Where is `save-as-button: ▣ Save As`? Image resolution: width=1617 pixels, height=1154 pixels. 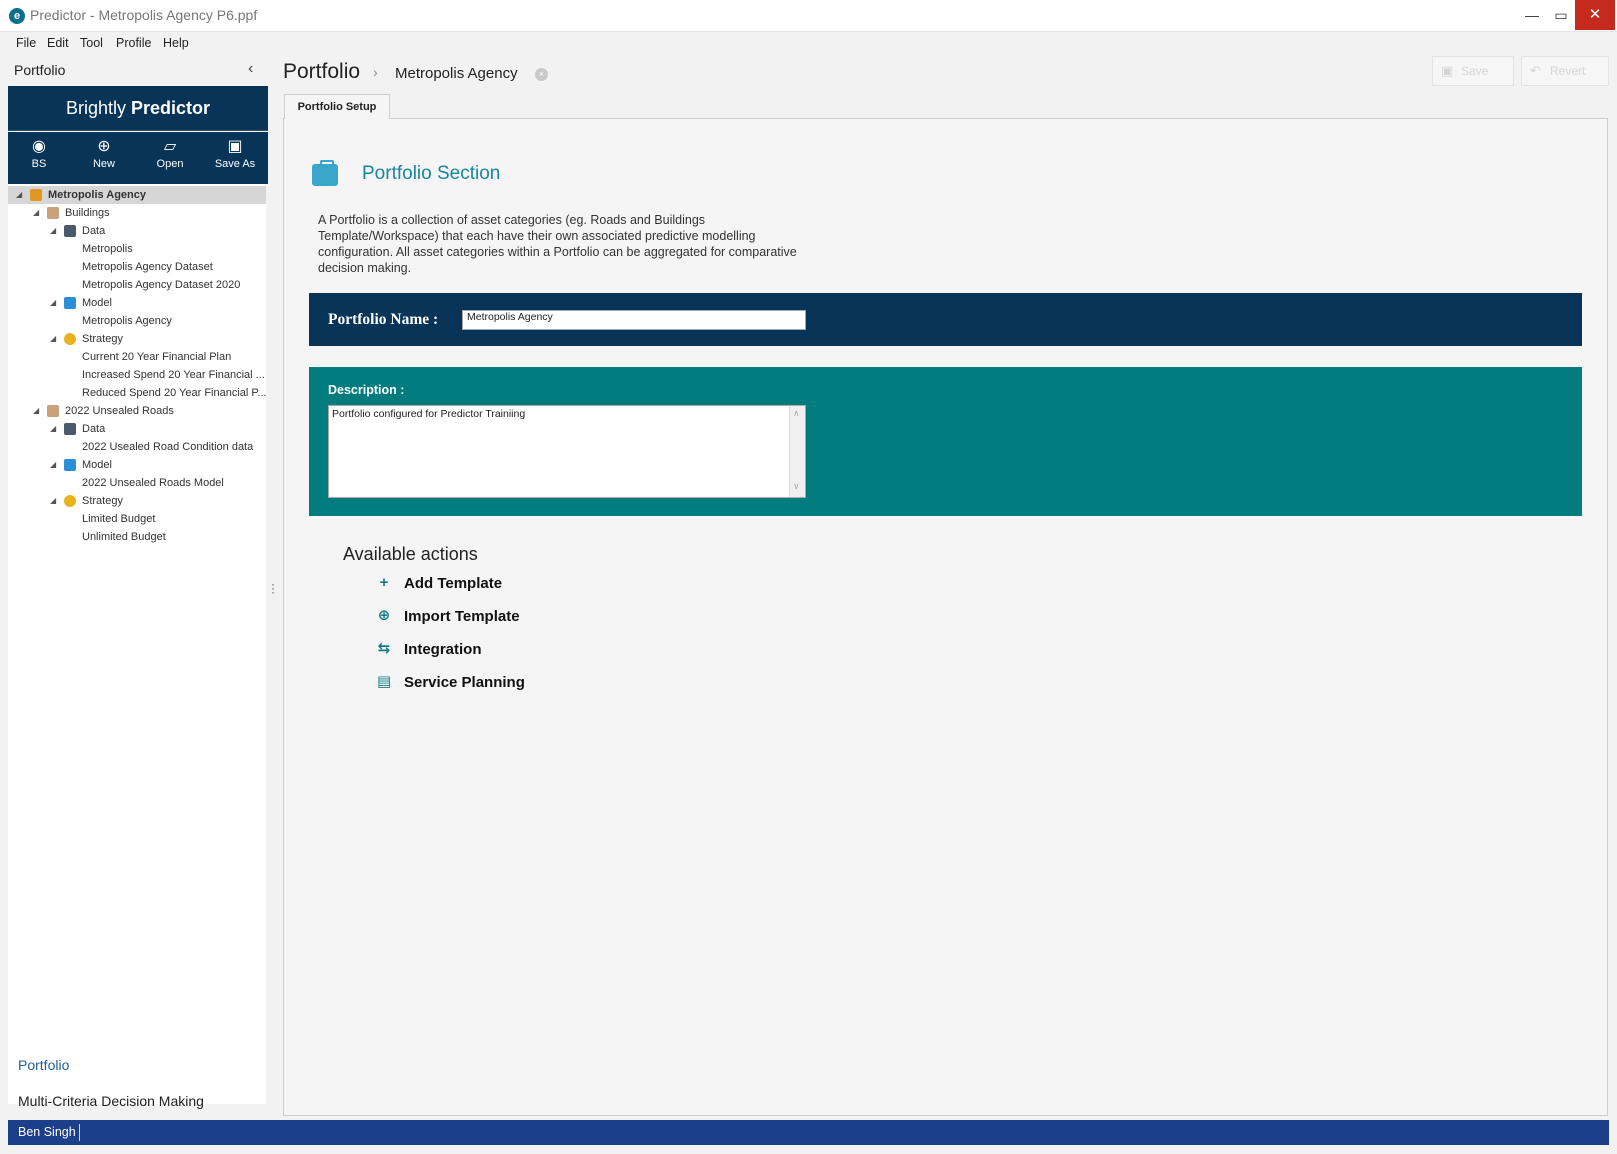 save-as-button: ▣ Save As is located at coordinates (235, 154).